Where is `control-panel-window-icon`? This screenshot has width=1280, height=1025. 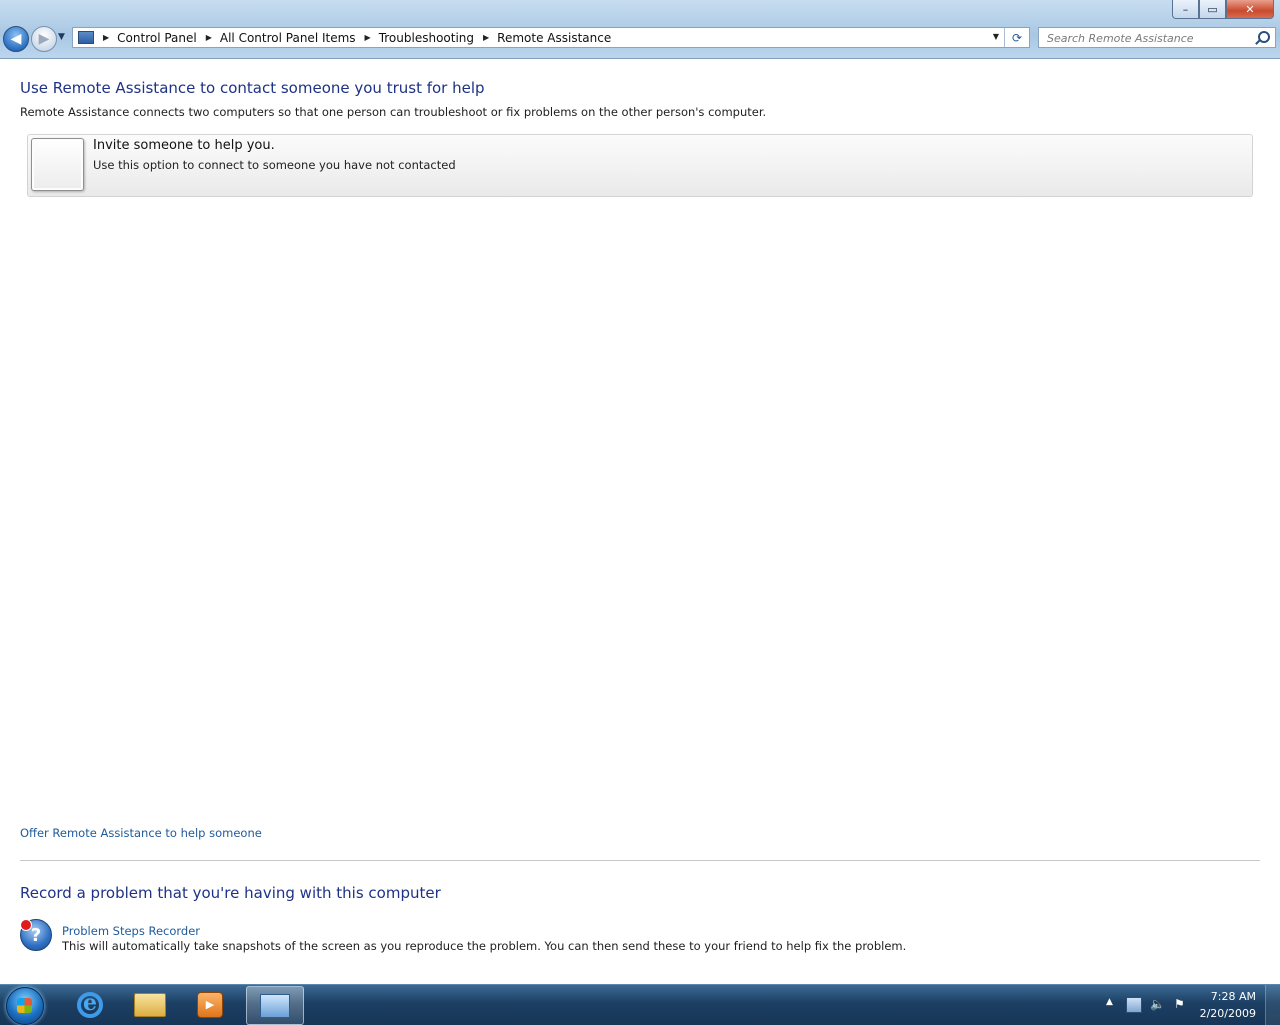
control-panel-window-icon is located at coordinates (275, 1005).